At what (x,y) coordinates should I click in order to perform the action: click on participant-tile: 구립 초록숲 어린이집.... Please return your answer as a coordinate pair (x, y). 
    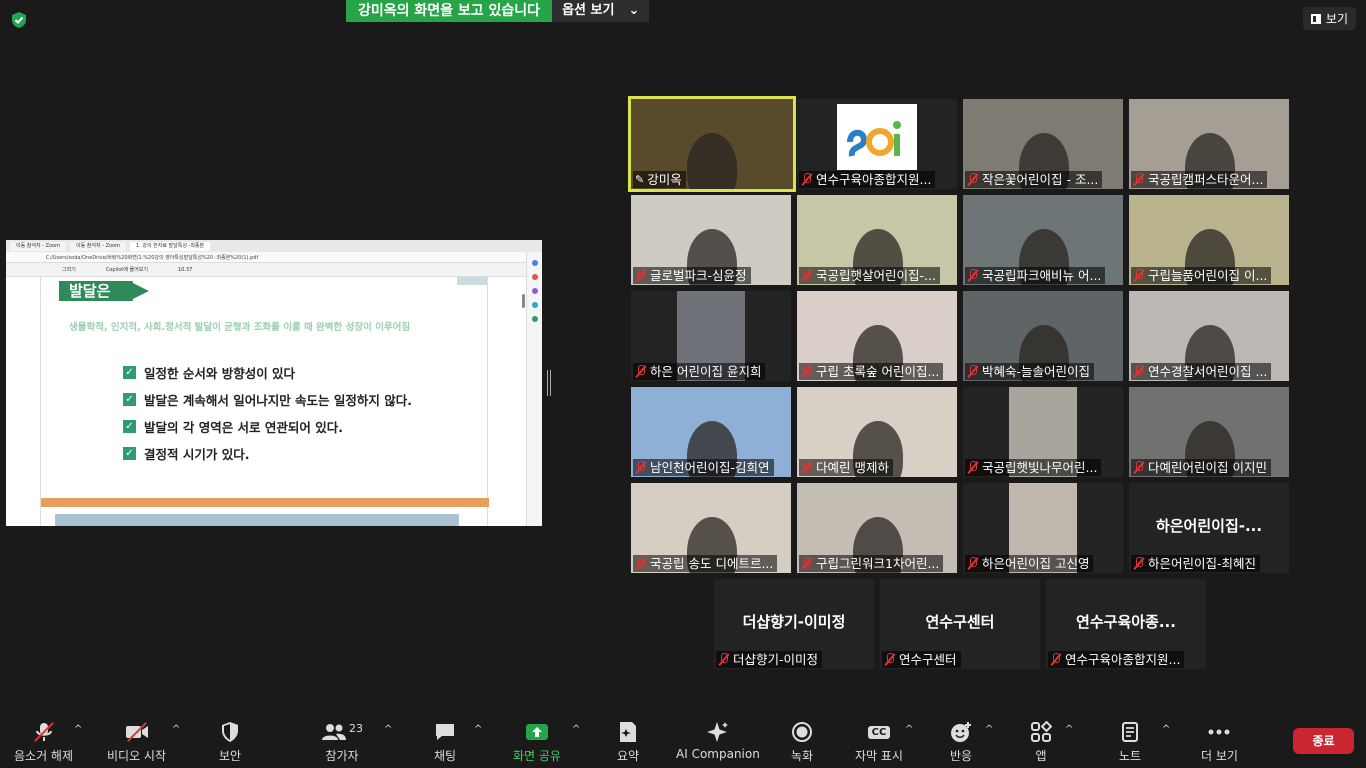
    Looking at the image, I should click on (877, 336).